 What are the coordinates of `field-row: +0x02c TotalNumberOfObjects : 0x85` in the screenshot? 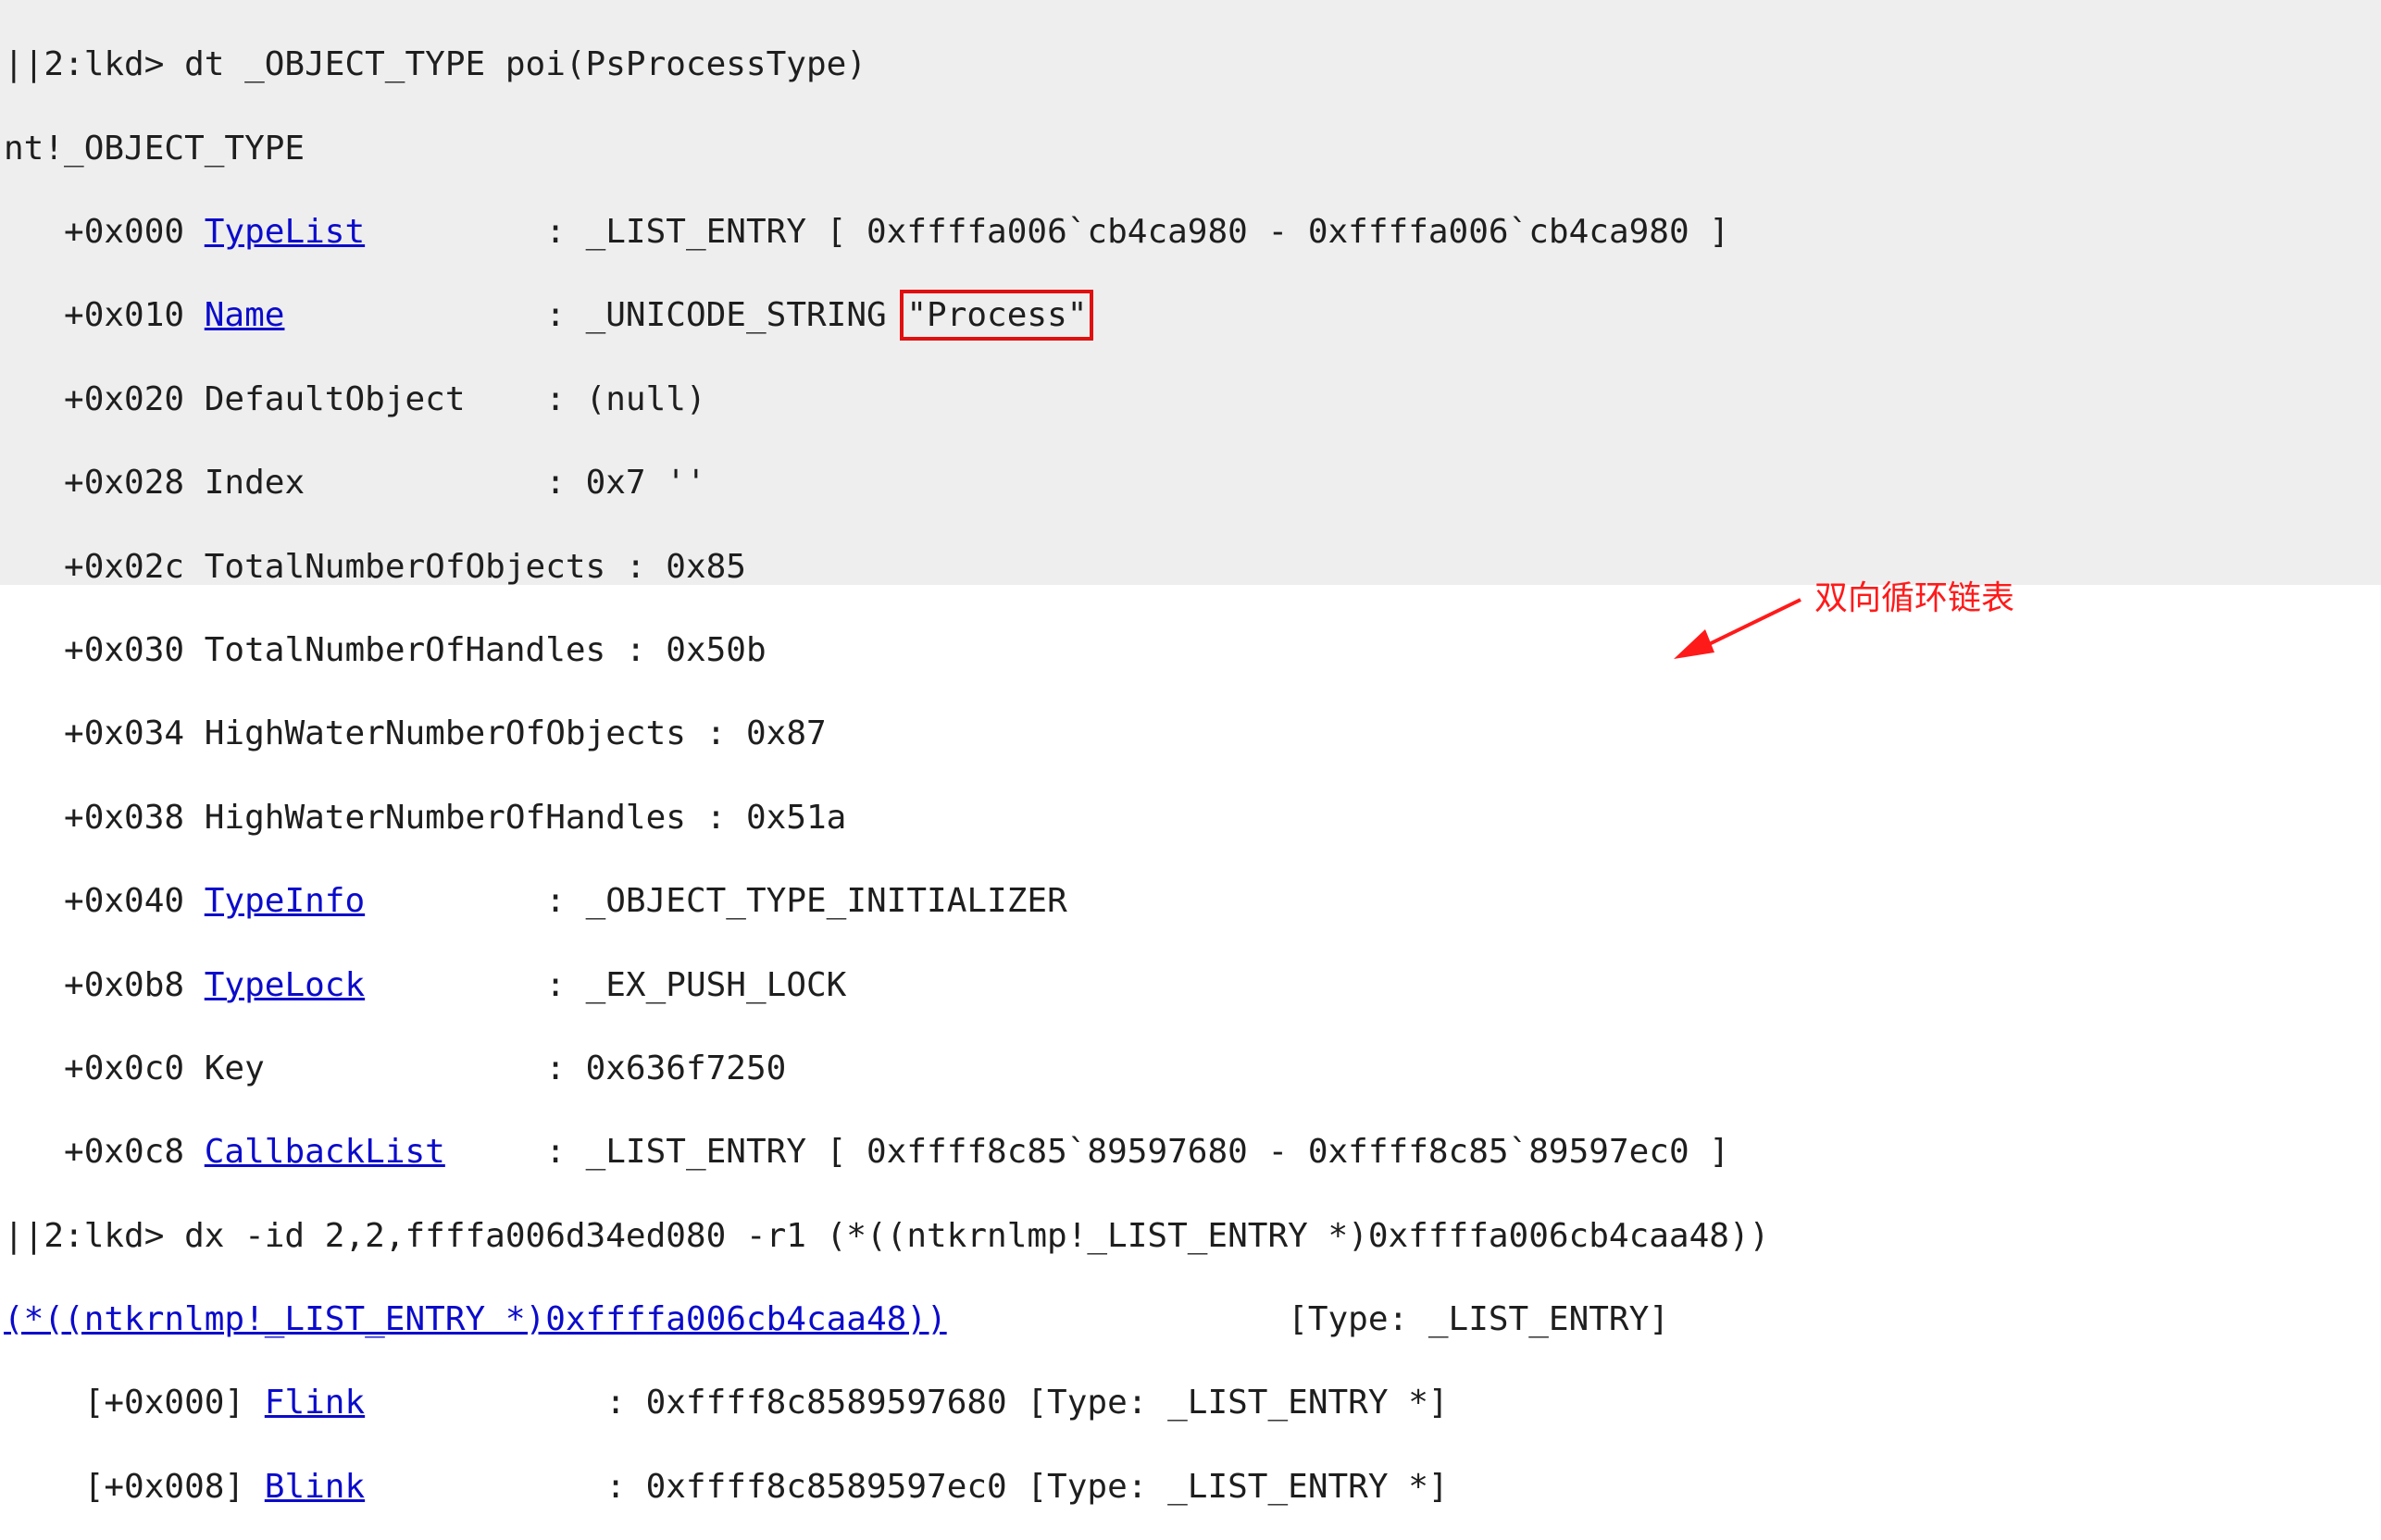 It's located at (375, 566).